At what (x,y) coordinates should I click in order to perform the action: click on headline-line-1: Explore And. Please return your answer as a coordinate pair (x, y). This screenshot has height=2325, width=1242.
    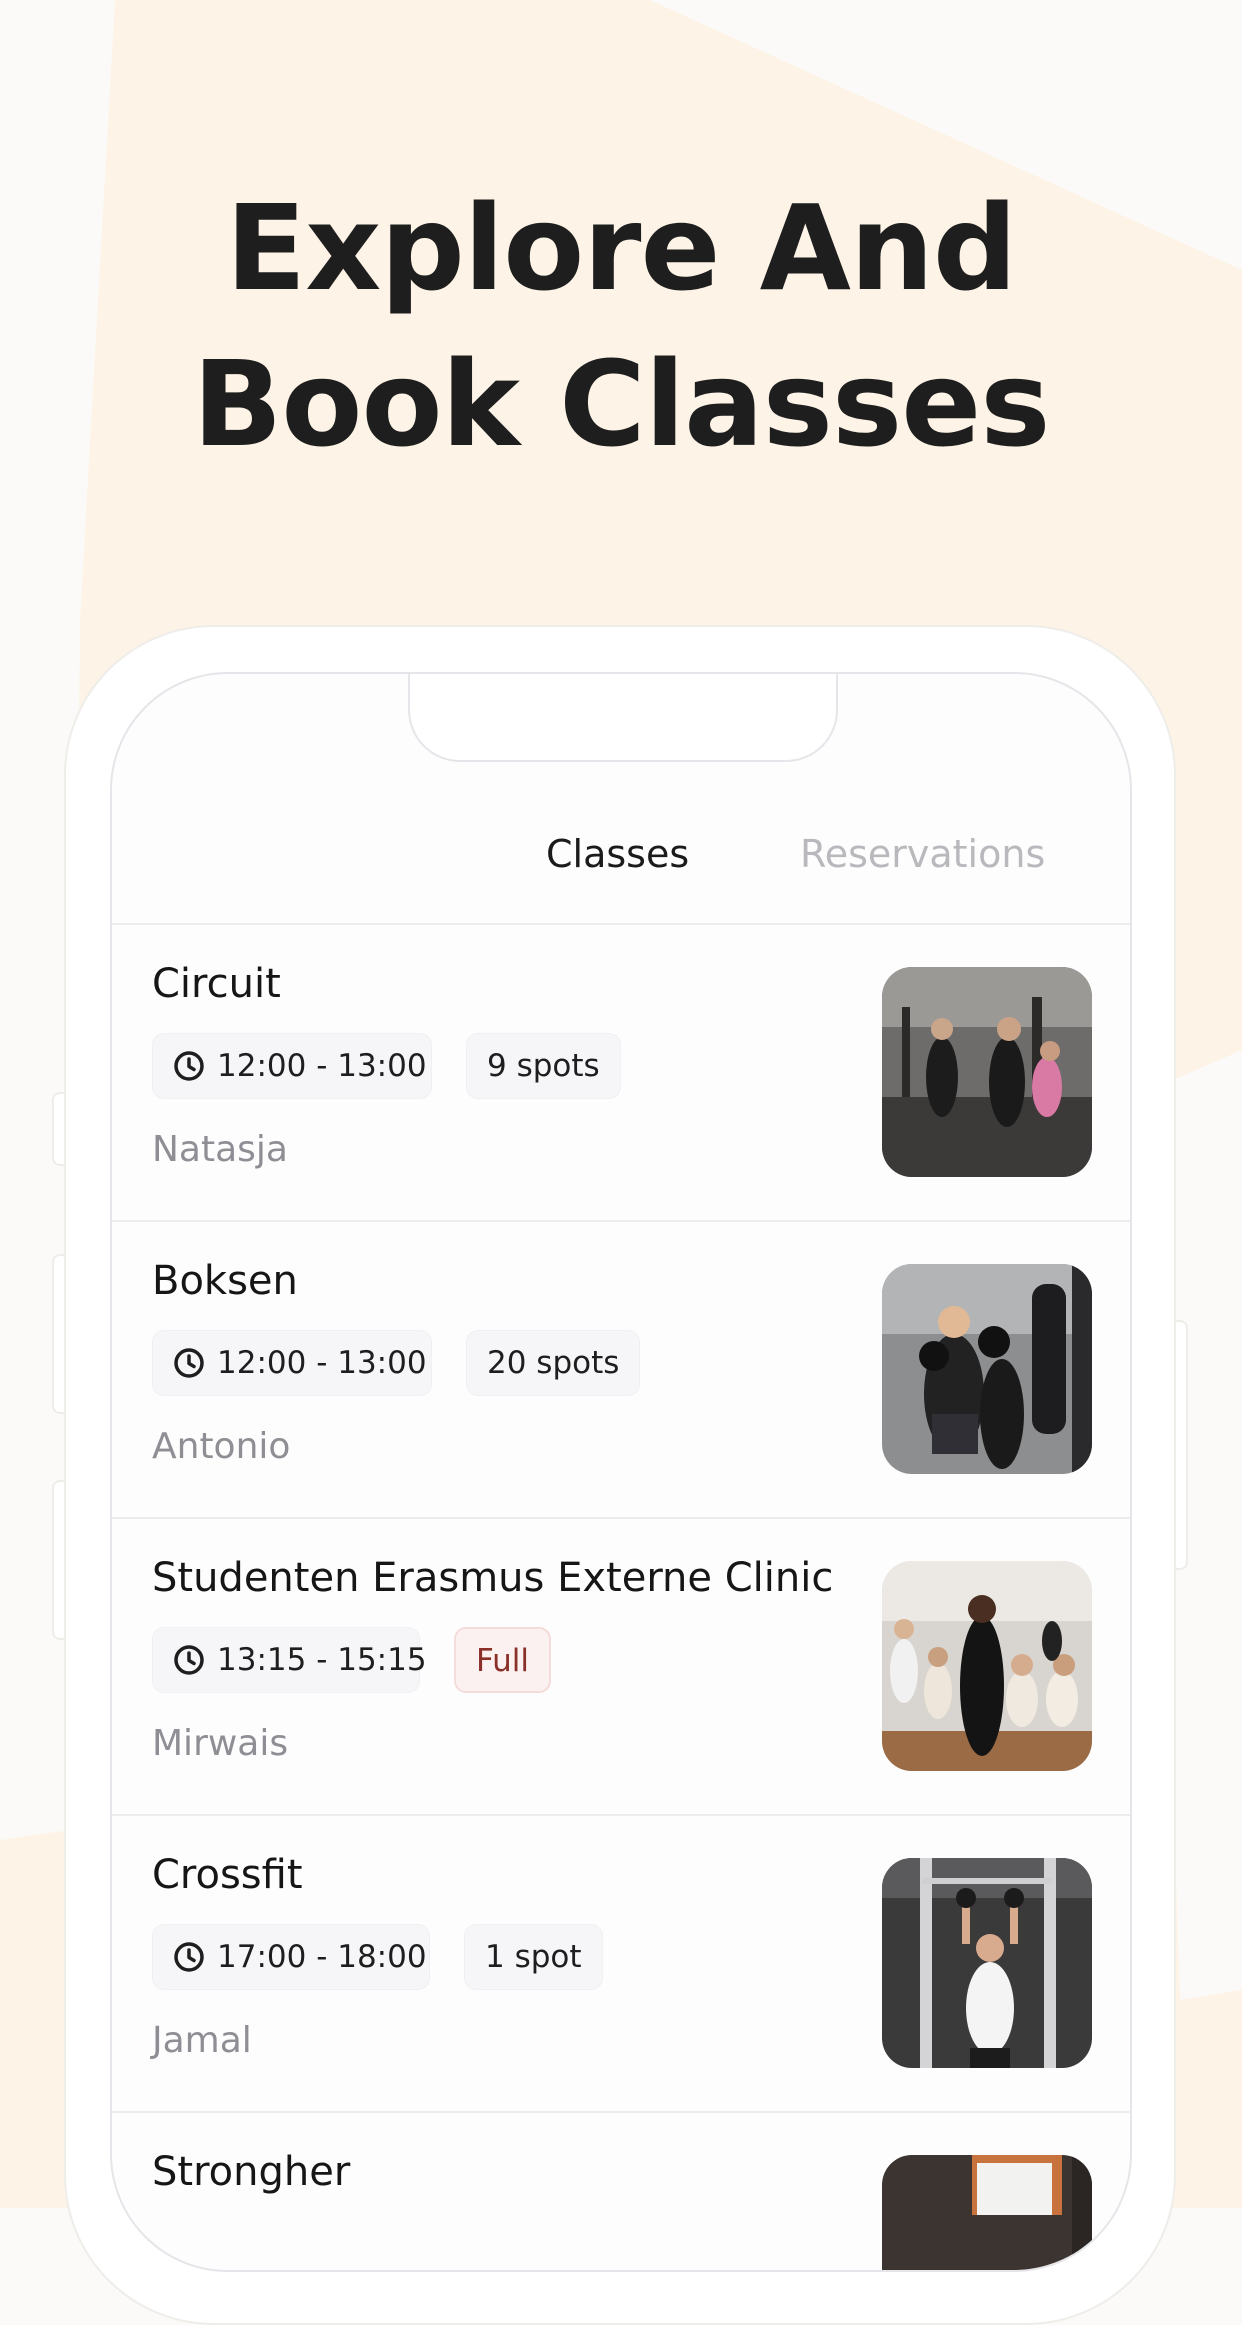
    Looking at the image, I should click on (621, 248).